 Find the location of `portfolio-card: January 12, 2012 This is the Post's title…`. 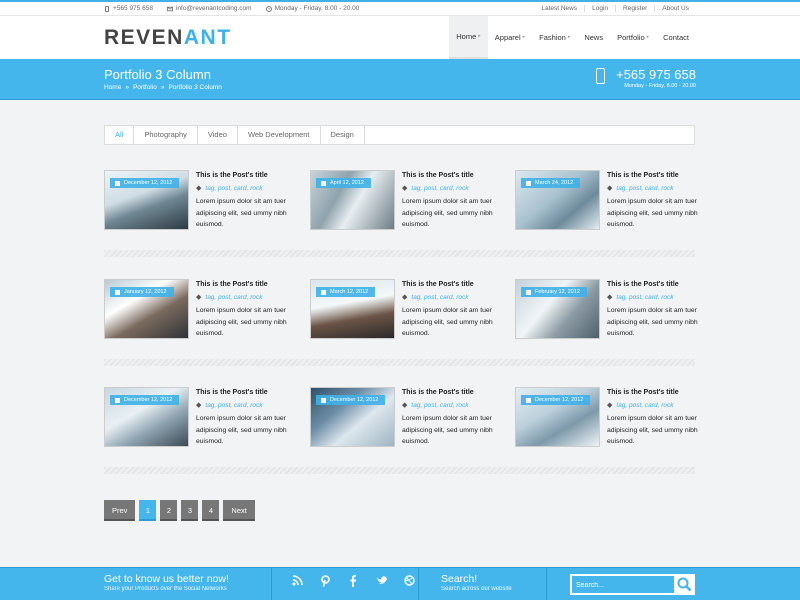

portfolio-card: January 12, 2012 This is the Post's title… is located at coordinates (204, 310).